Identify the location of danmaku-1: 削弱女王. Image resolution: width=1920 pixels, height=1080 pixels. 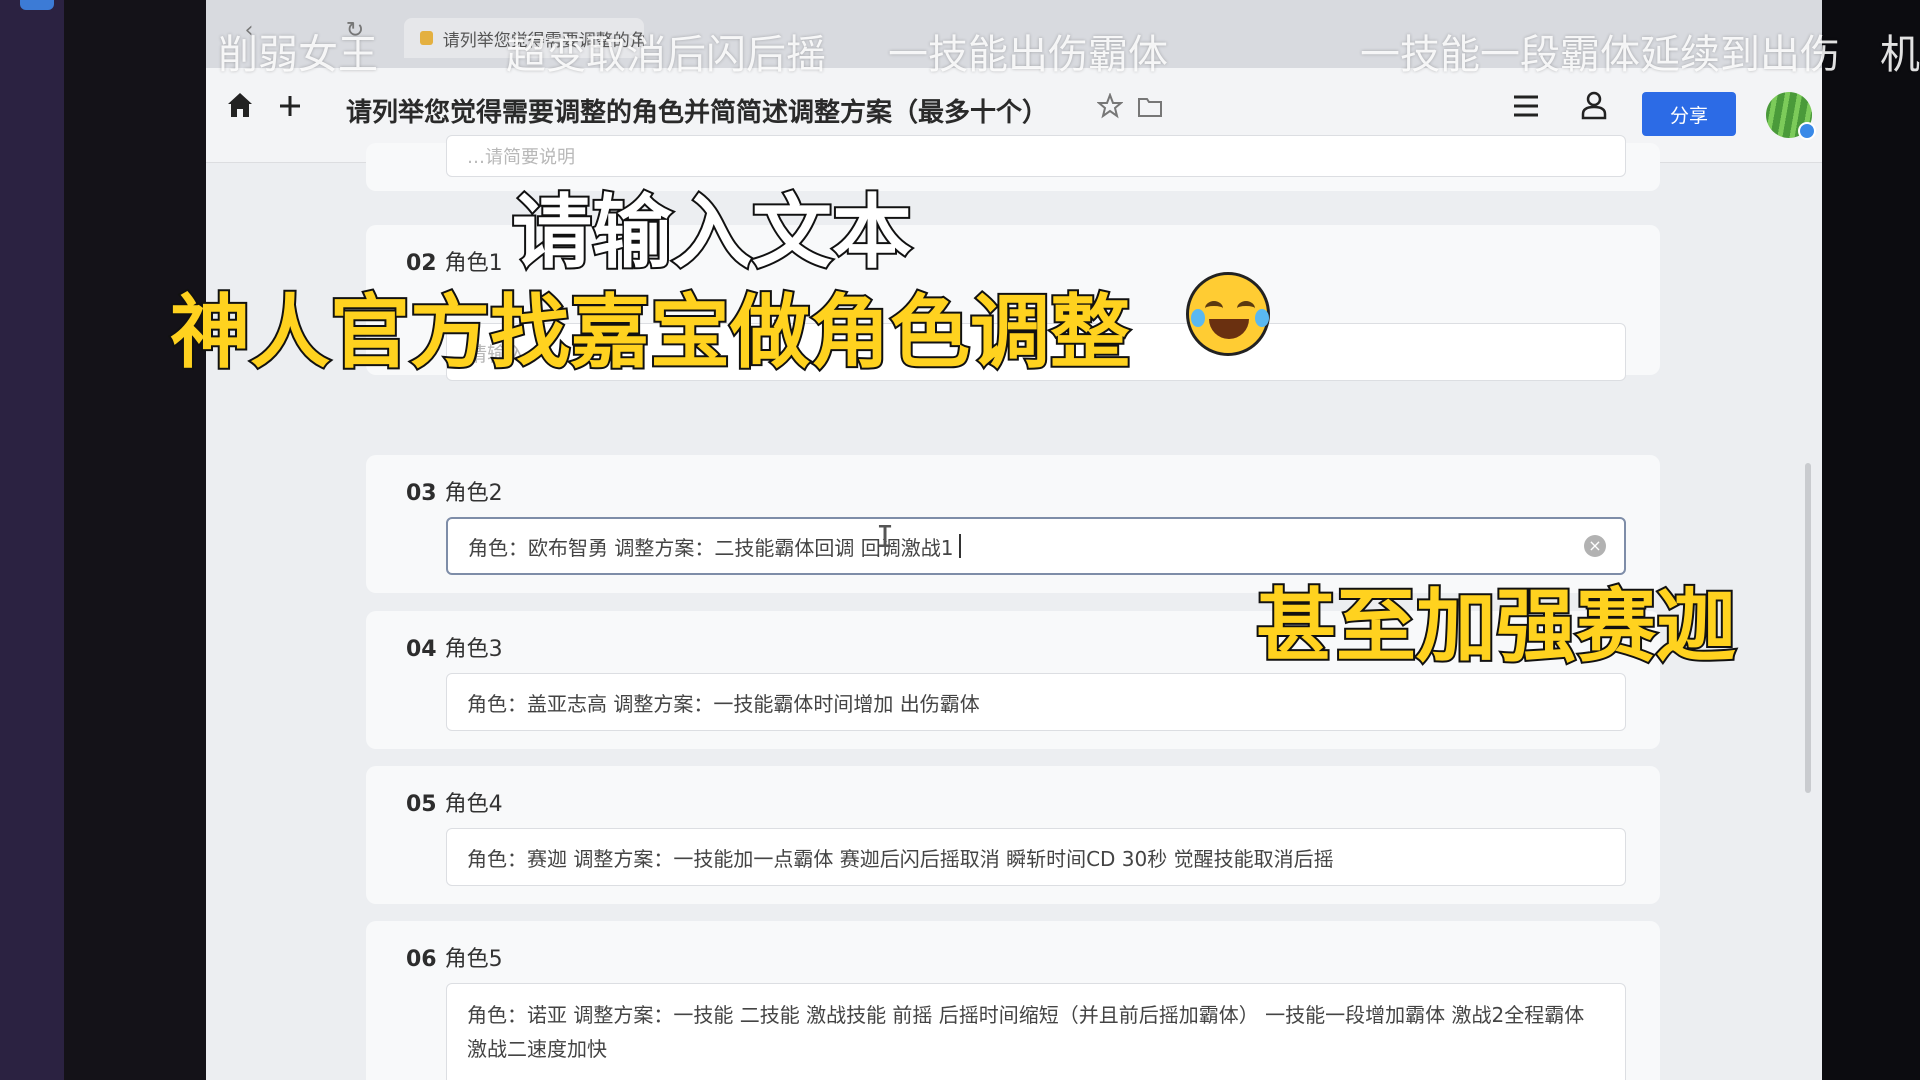
(298, 55).